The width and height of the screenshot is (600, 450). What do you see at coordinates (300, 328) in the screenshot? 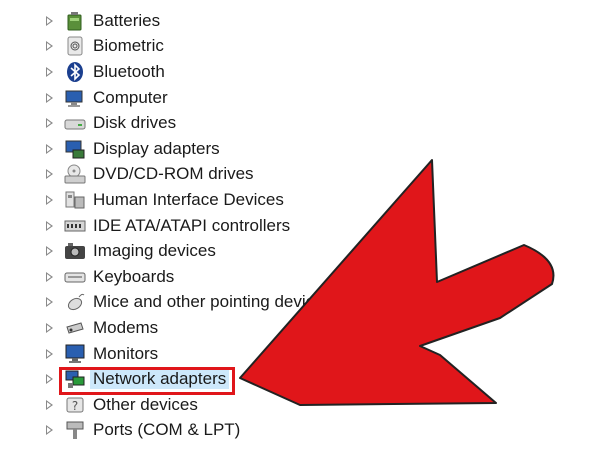
I see `tree-item-modems: Modems` at bounding box center [300, 328].